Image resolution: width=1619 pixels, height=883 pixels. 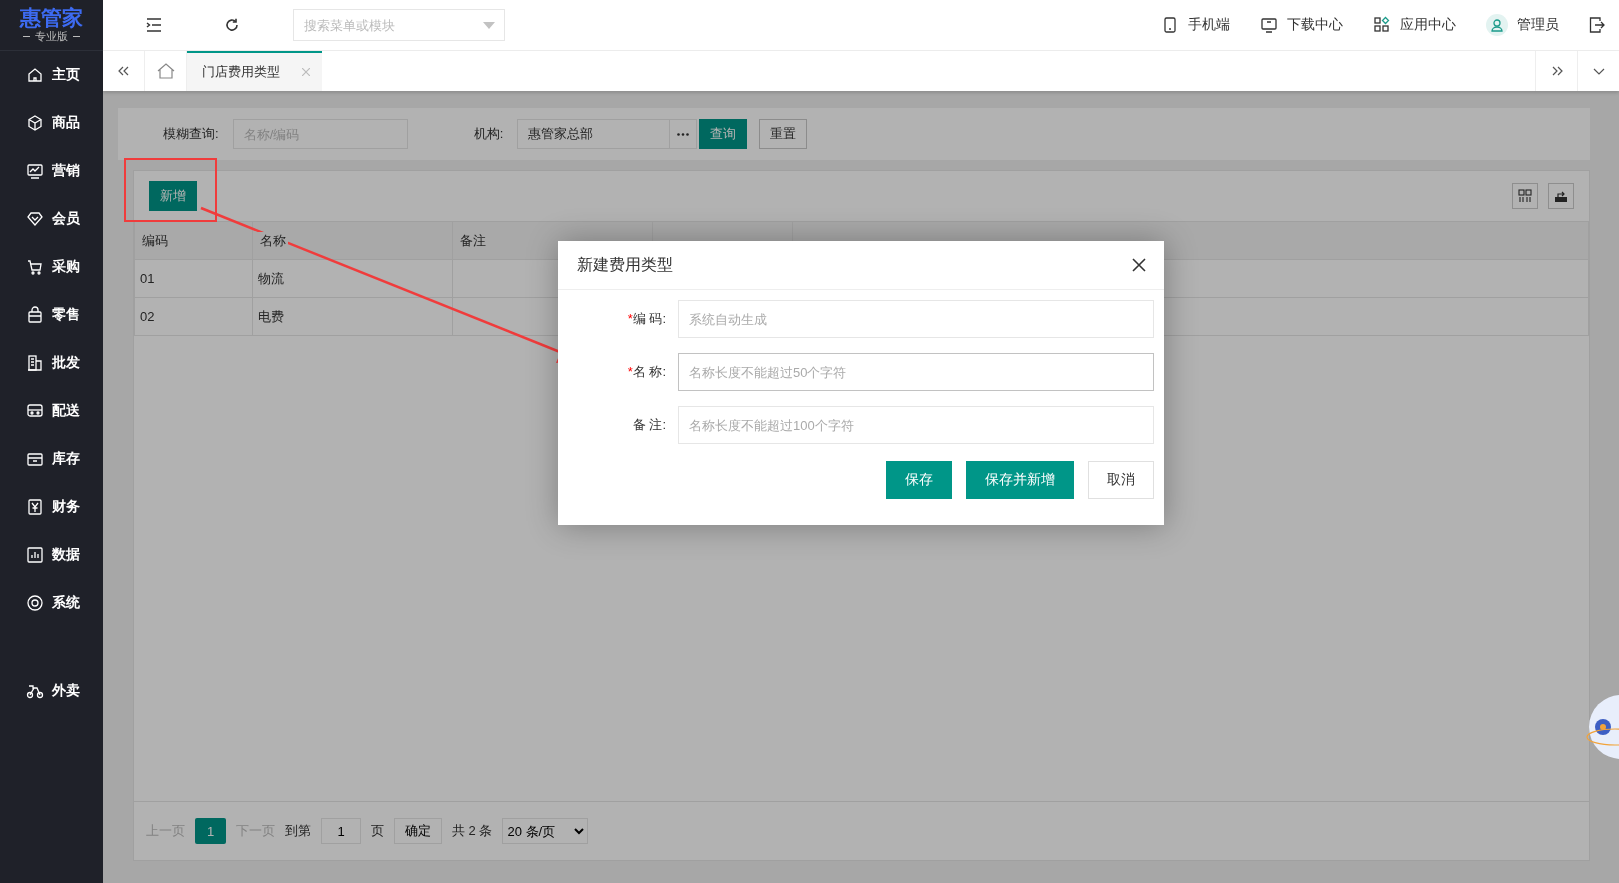 What do you see at coordinates (625, 264) in the screenshot?
I see `dialog-title: 新建费用类型` at bounding box center [625, 264].